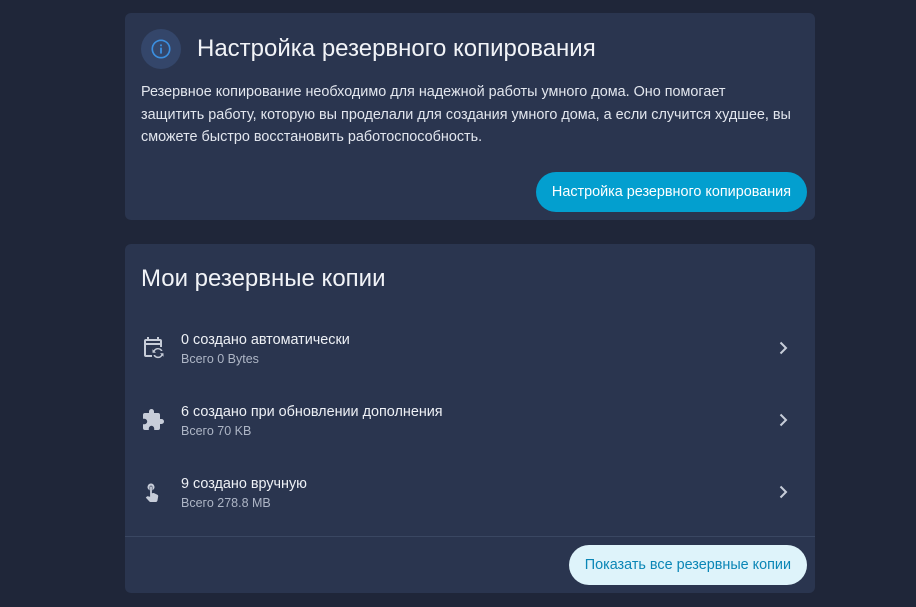  I want to click on backup-item-secondary: Всего 278.8 MB, so click(226, 503).